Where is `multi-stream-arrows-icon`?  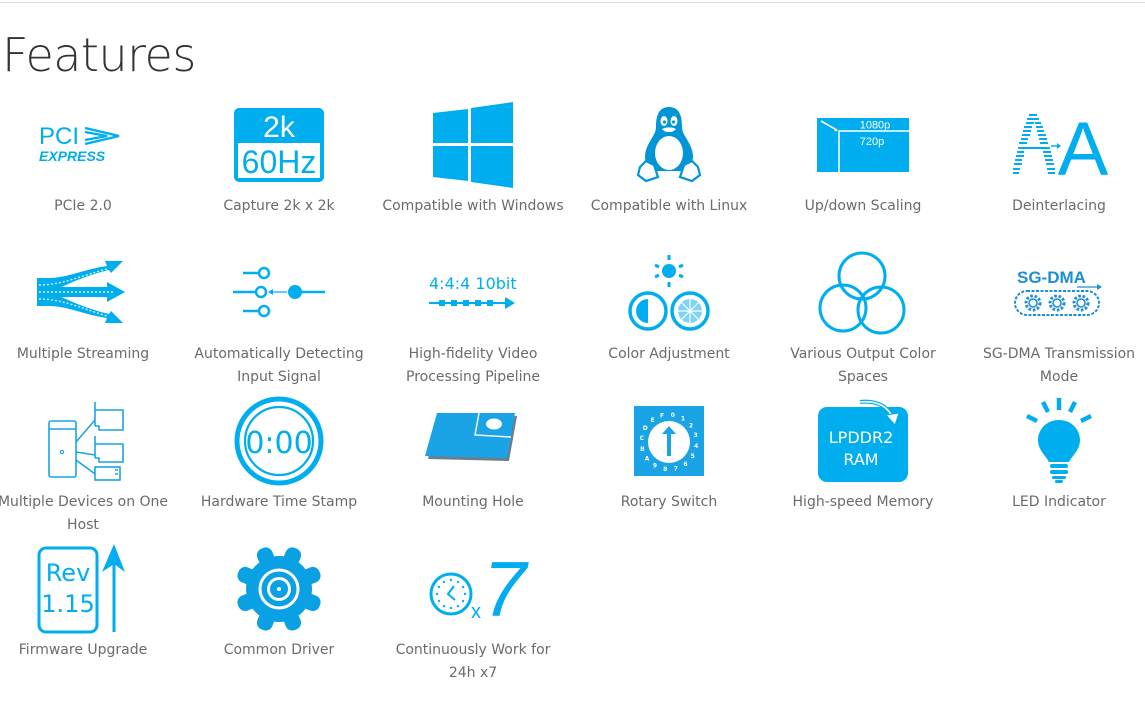 multi-stream-arrows-icon is located at coordinates (89, 293).